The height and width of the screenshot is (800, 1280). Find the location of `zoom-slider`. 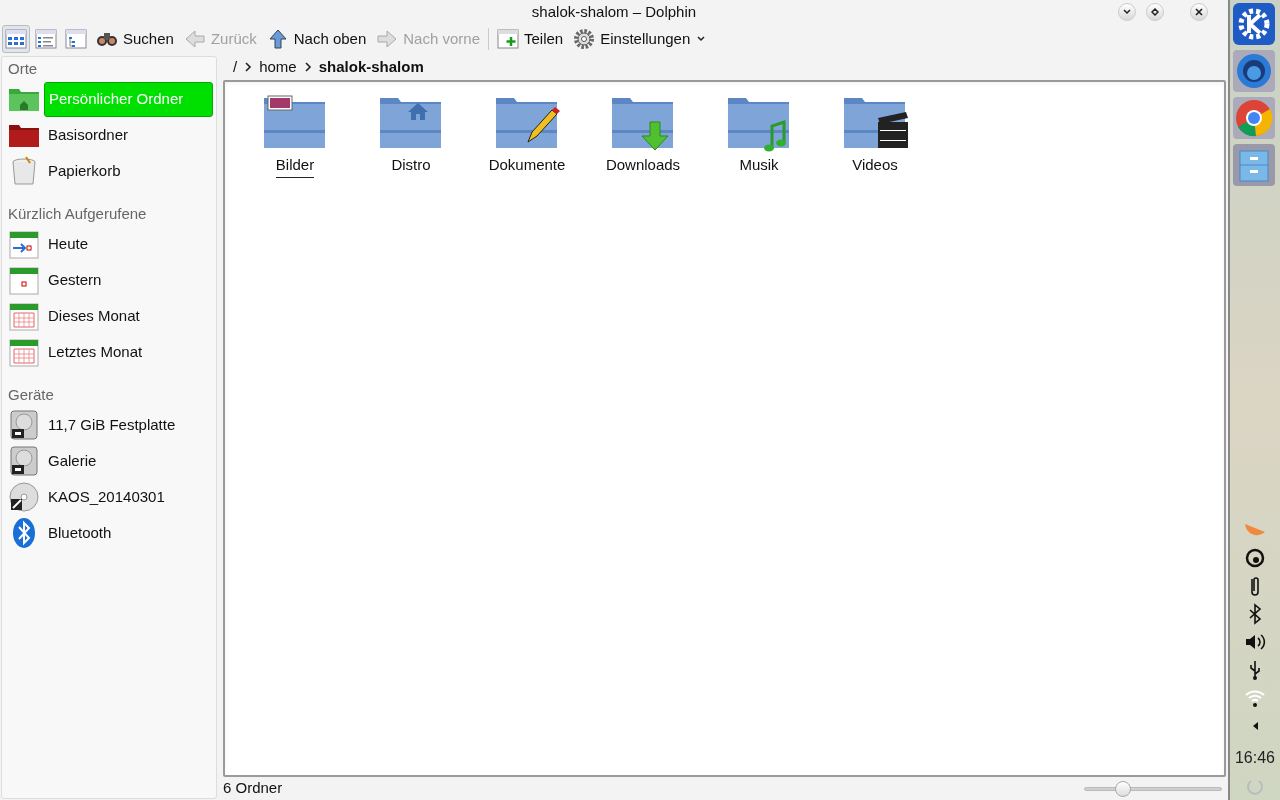

zoom-slider is located at coordinates (1153, 788).